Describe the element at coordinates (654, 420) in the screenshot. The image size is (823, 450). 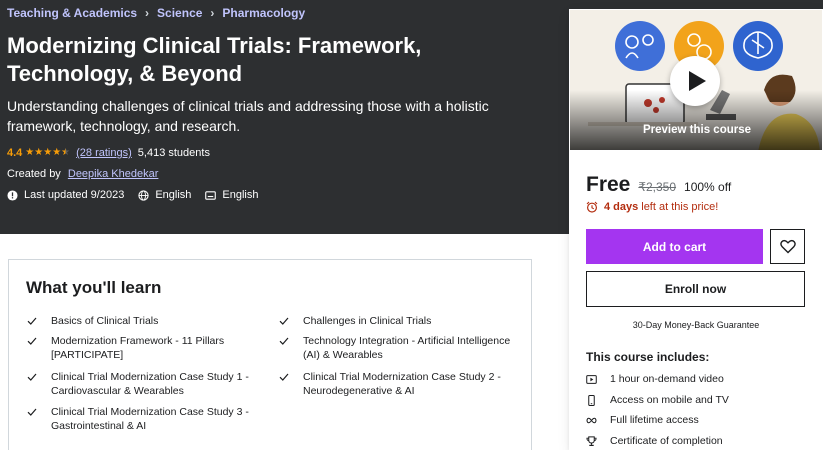
I see `include-text: Full lifetime access` at that location.